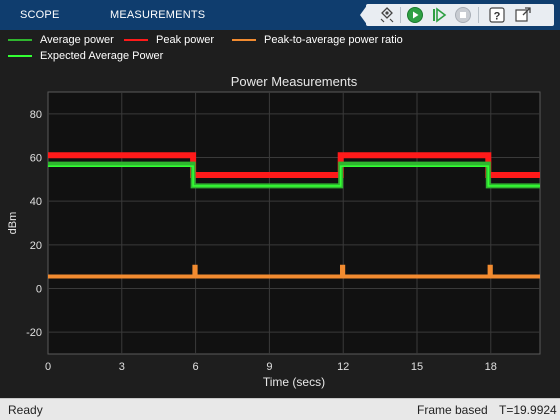 The image size is (560, 420). I want to click on legend-label: Expected Average Power, so click(102, 56).